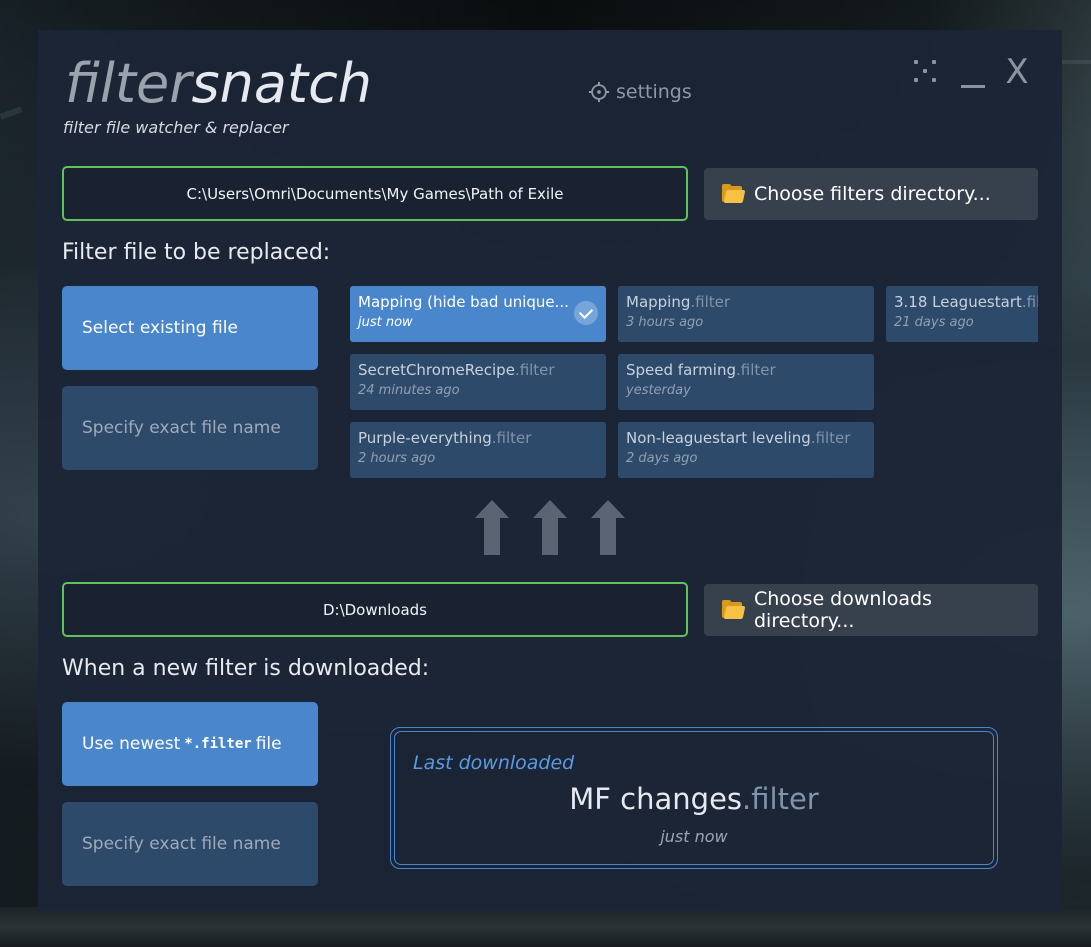  I want to click on minimize-icon, so click(973, 86).